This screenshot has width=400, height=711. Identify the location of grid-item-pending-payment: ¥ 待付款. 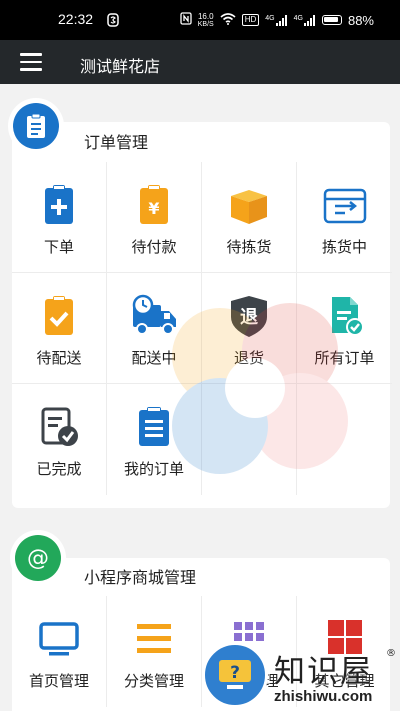
(154, 217).